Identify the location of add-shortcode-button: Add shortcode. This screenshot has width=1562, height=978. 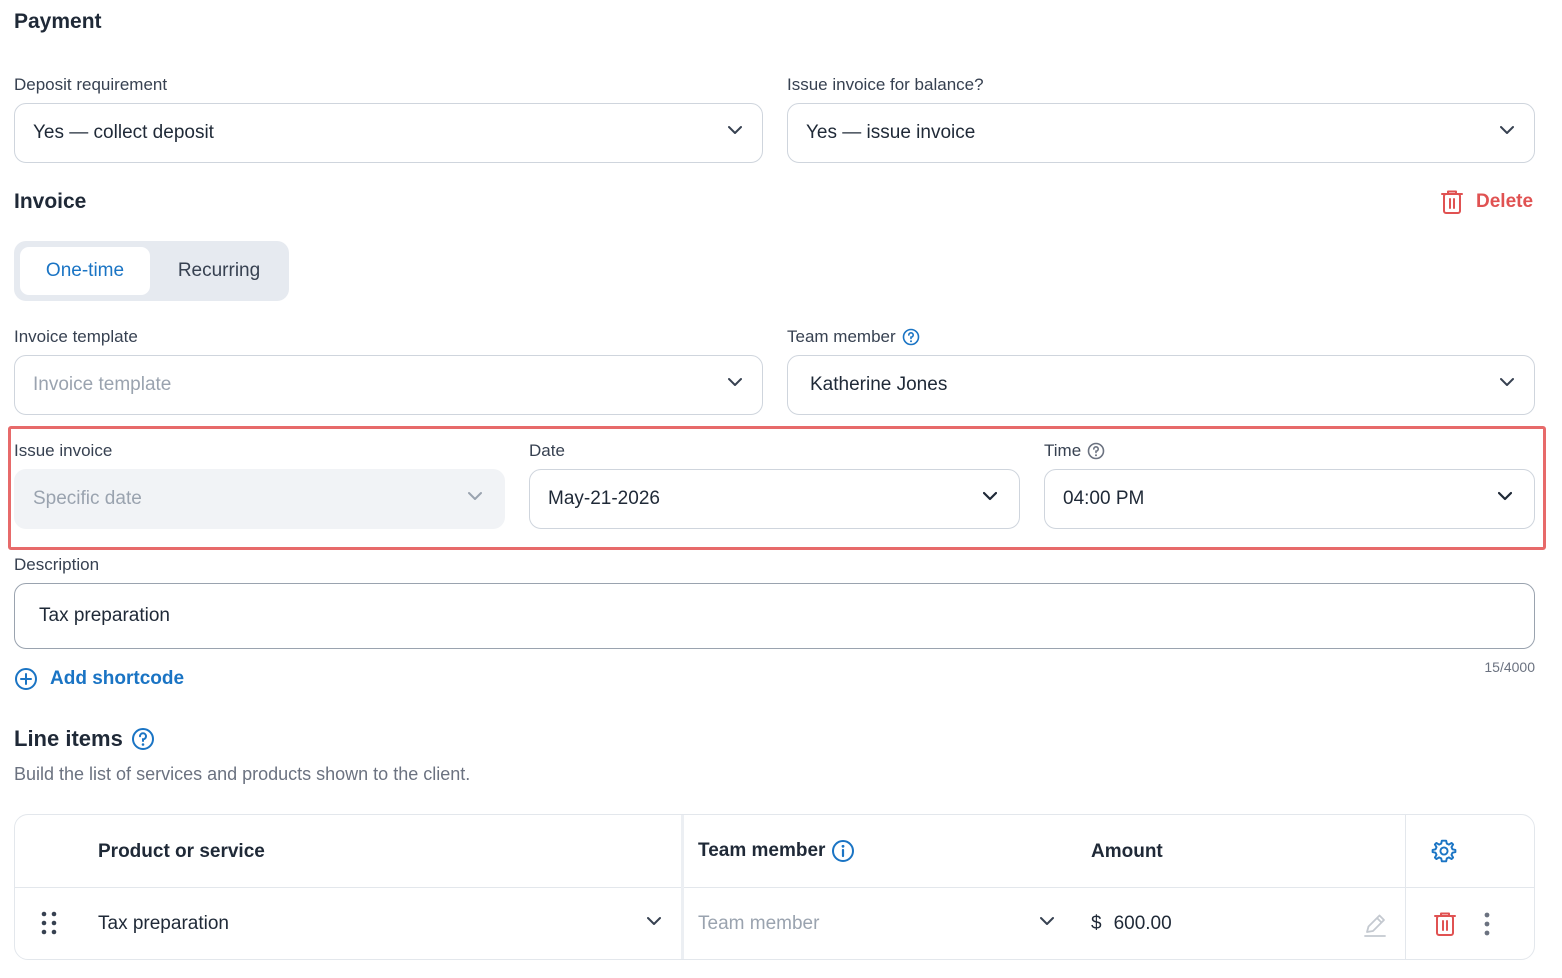
(99, 679).